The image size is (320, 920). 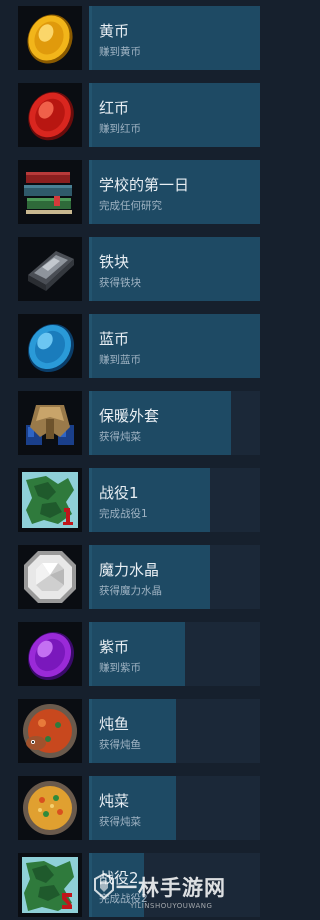 What do you see at coordinates (114, 647) in the screenshot?
I see `achievement-title: 紫币` at bounding box center [114, 647].